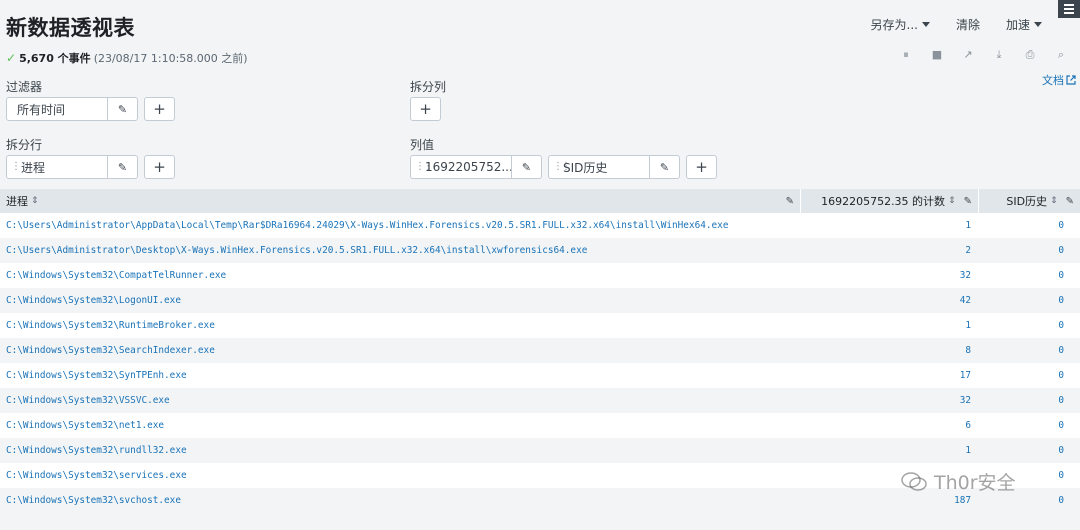  Describe the element at coordinates (937, 55) in the screenshot. I see `stop-icon: ■` at that location.